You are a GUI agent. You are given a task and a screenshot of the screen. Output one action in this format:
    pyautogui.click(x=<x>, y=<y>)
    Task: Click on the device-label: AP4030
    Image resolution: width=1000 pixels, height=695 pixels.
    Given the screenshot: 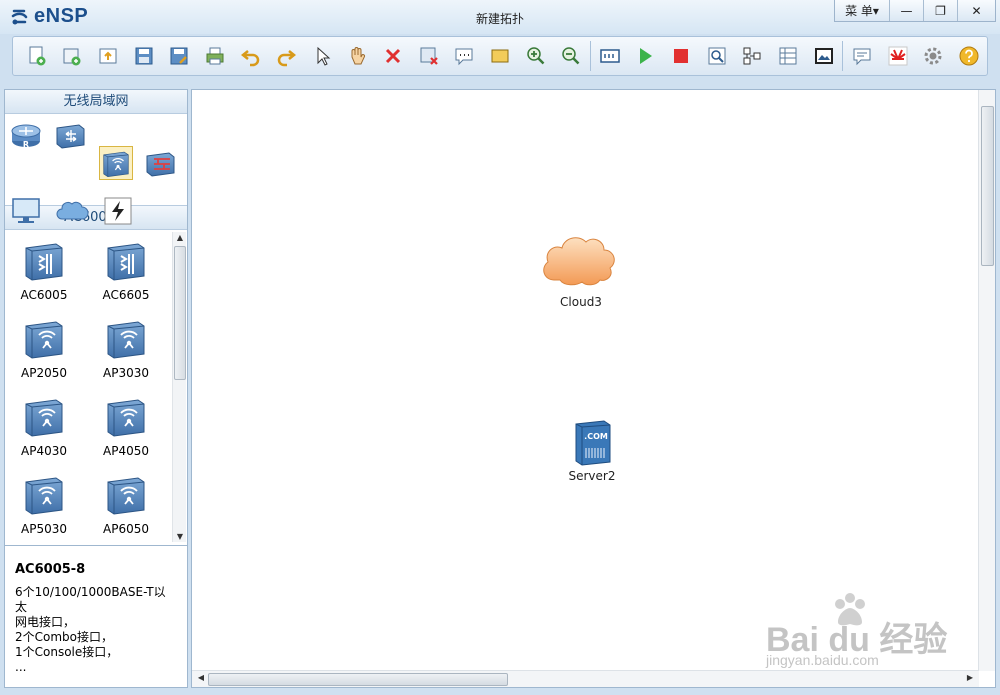 What is the action you would take?
    pyautogui.click(x=44, y=451)
    